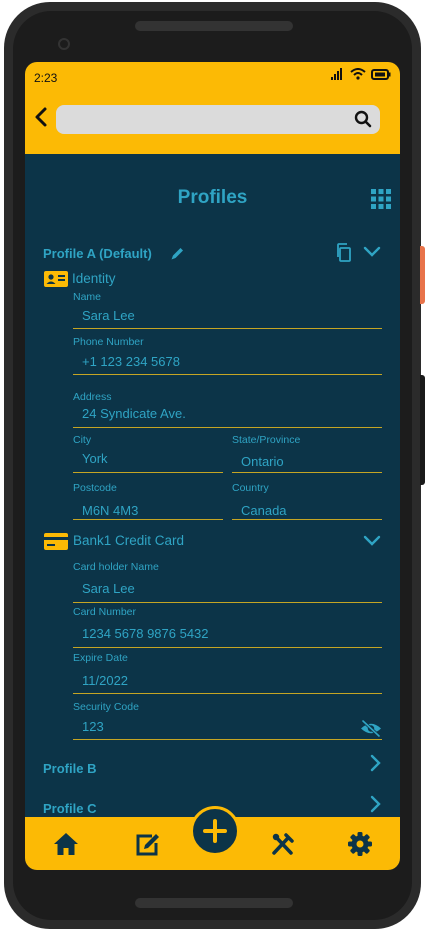 The image size is (425, 933). I want to click on speaker-bottom, so click(214, 903).